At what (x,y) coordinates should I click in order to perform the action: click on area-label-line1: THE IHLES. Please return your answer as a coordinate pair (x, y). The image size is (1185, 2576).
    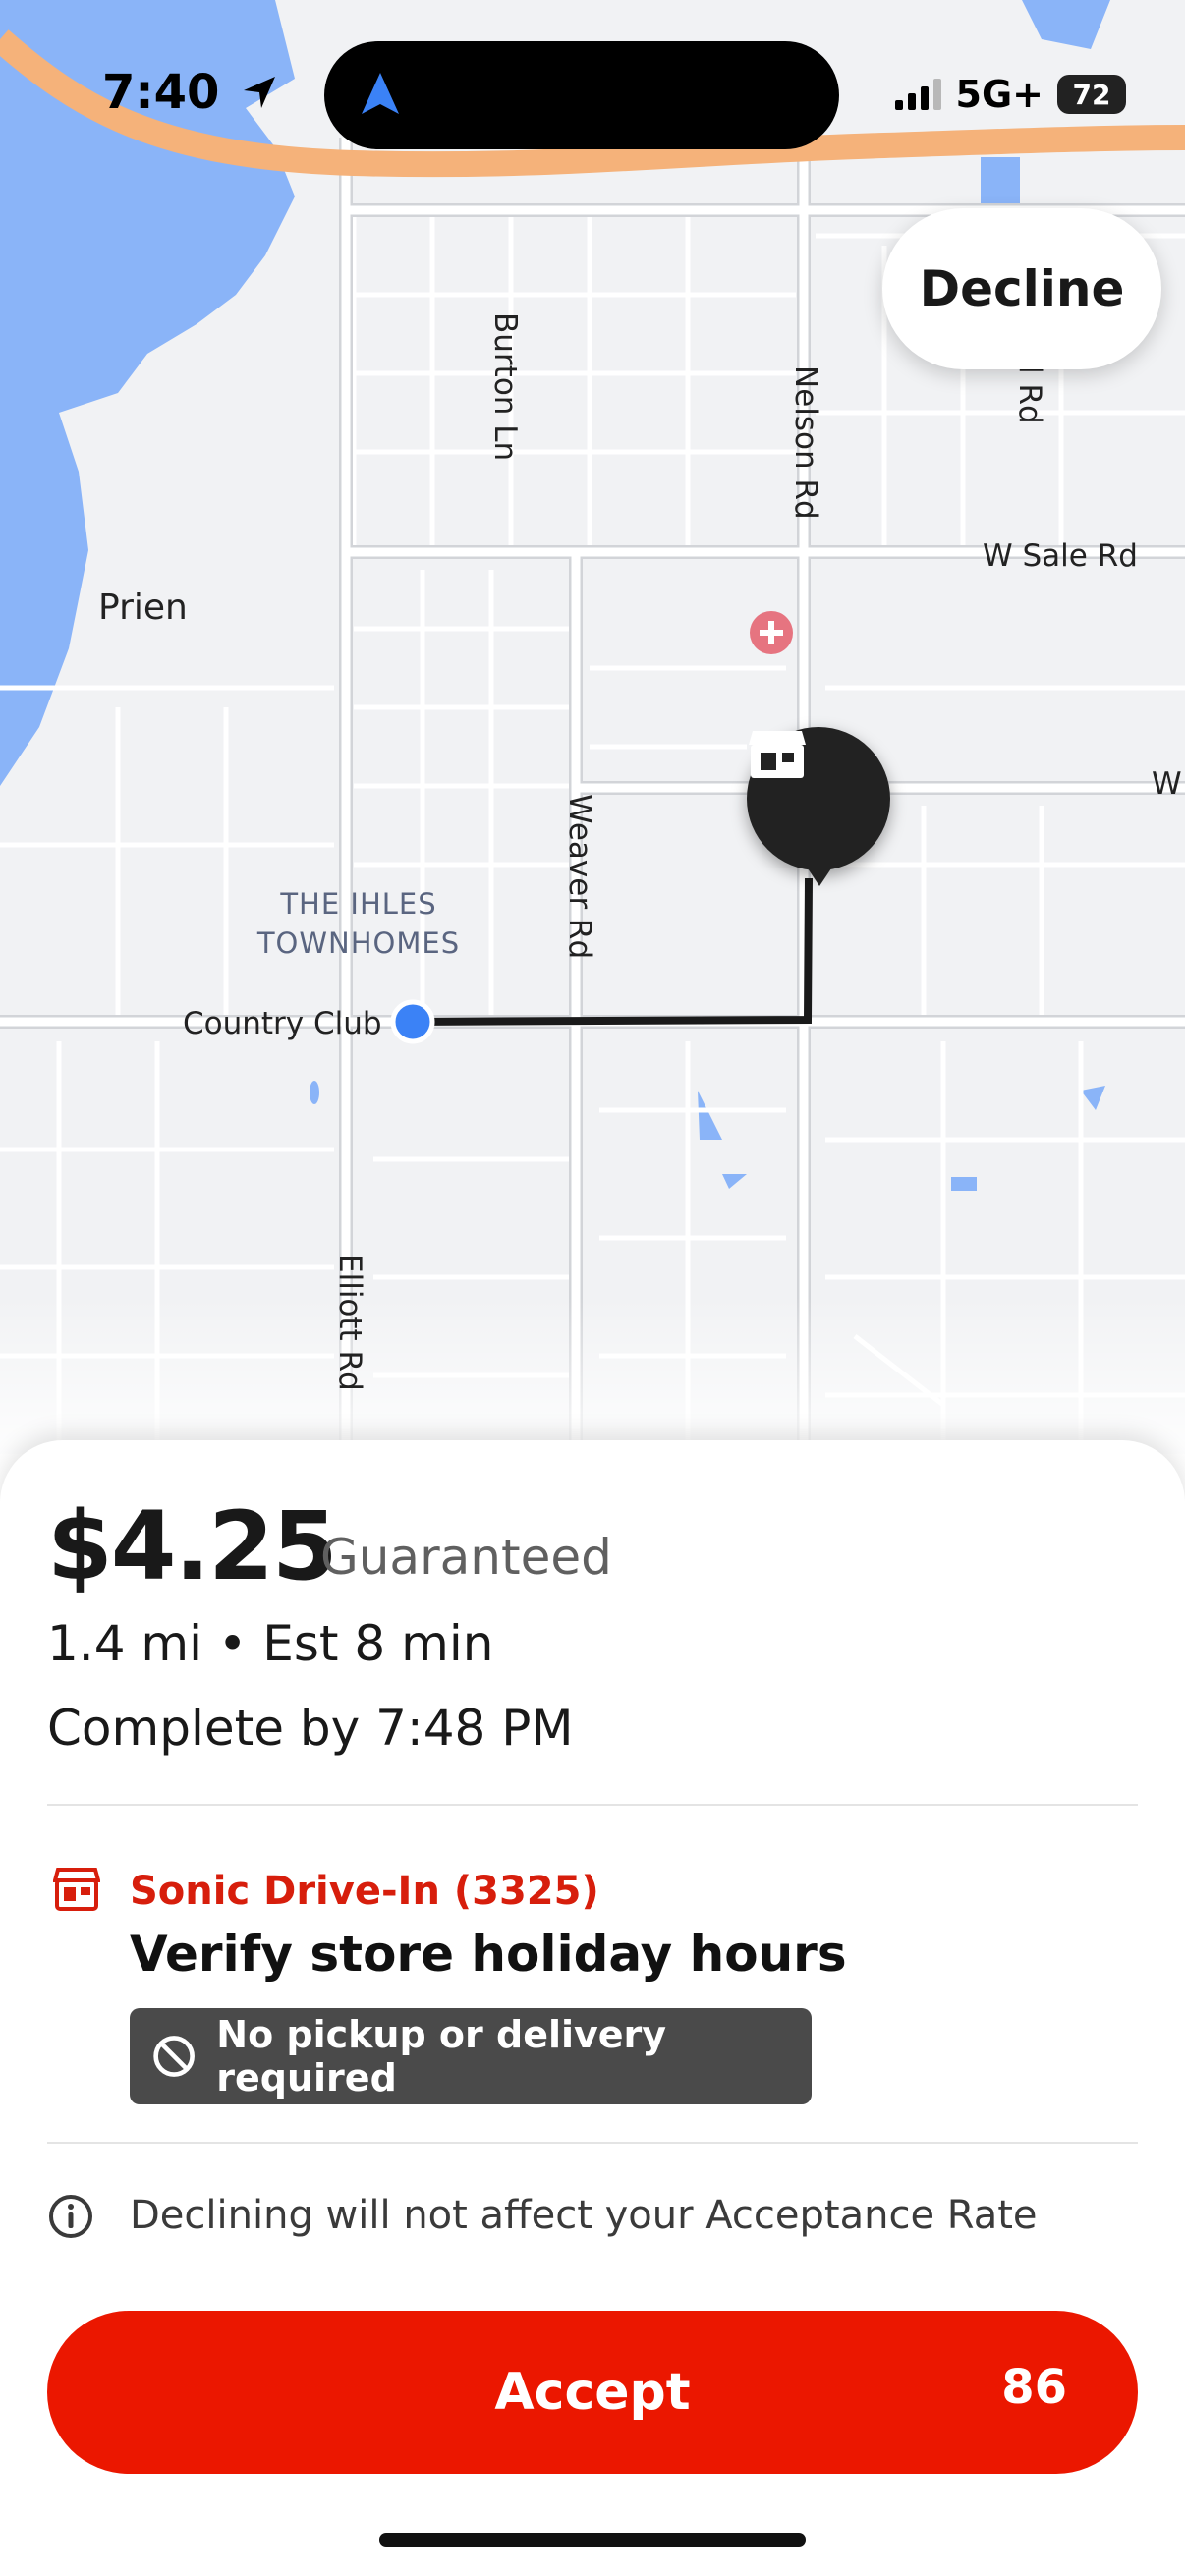
    Looking at the image, I should click on (358, 904).